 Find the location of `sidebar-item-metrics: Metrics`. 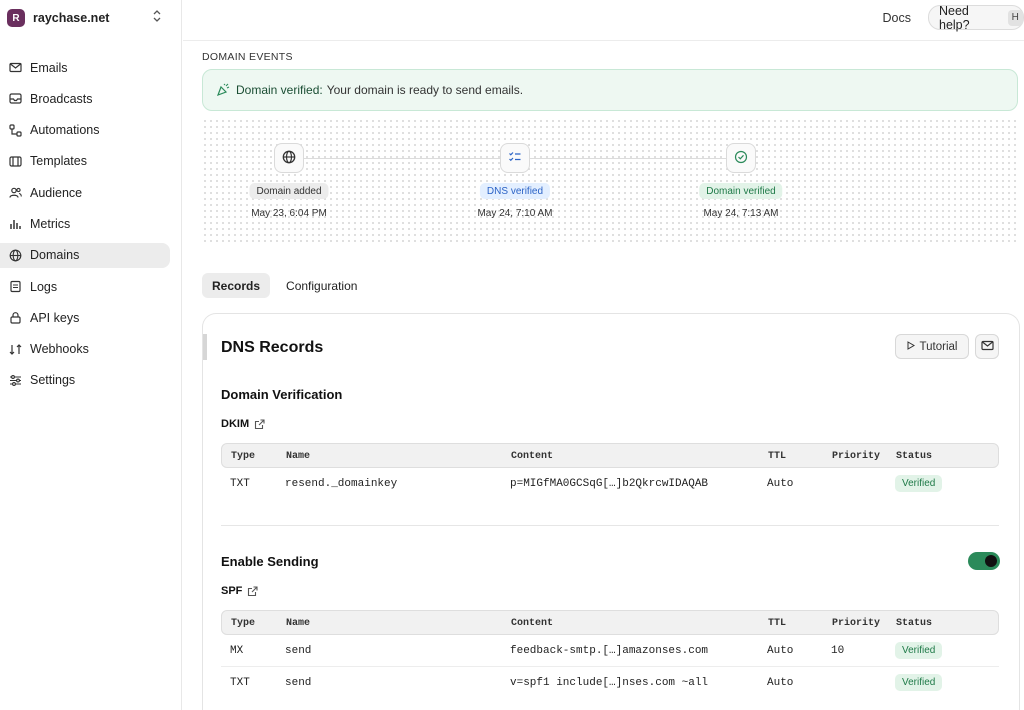

sidebar-item-metrics: Metrics is located at coordinates (85, 223).